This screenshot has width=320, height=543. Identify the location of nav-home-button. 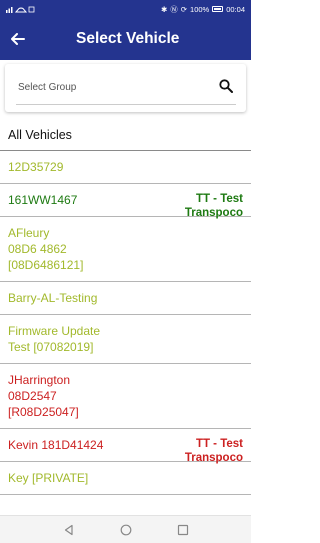
(126, 530).